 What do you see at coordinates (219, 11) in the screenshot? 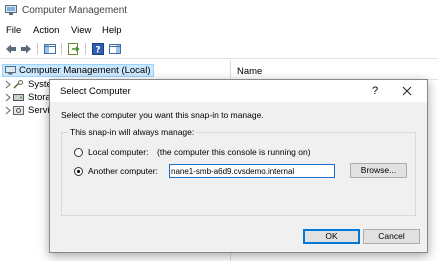
I see `window-titlebar: Computer Management` at bounding box center [219, 11].